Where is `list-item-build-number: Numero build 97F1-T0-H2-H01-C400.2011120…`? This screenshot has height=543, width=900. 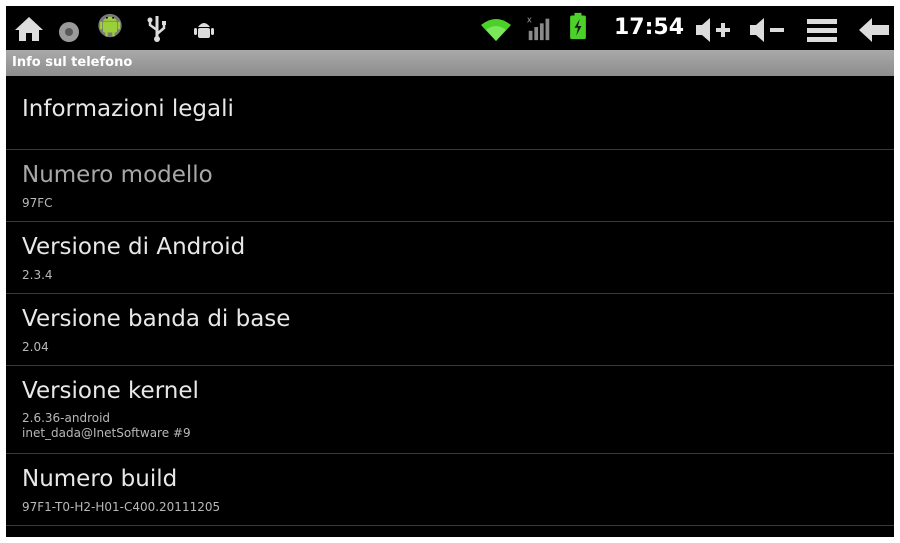
list-item-build-number: Numero build 97F1-T0-H2-H01-C400.2011120… is located at coordinates (450, 490).